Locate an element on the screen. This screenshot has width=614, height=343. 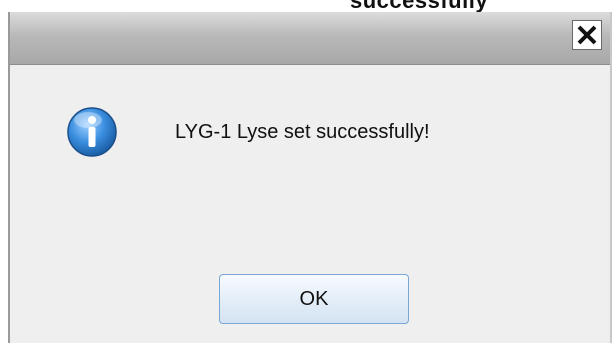
background-window-strip: successfully is located at coordinates (307, 6).